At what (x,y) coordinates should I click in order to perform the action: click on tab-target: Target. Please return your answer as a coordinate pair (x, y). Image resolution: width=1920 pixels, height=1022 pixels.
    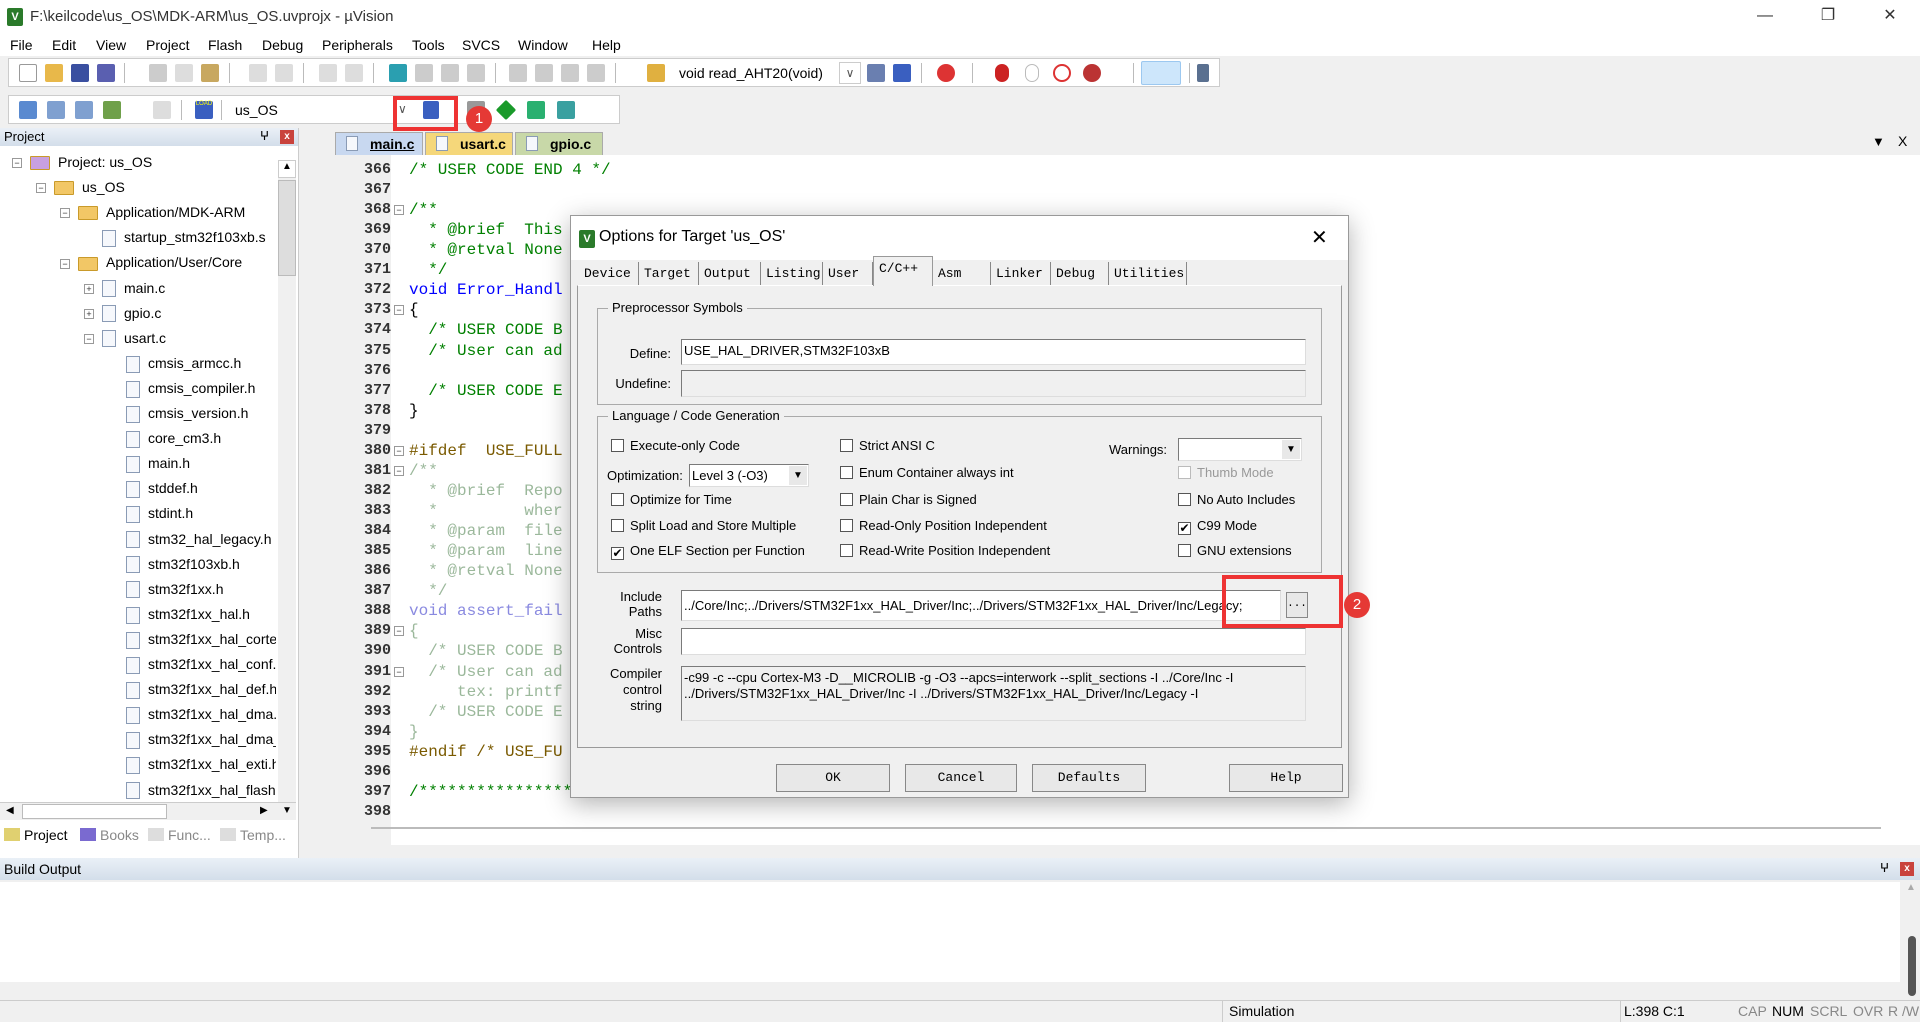
    Looking at the image, I should click on (669, 273).